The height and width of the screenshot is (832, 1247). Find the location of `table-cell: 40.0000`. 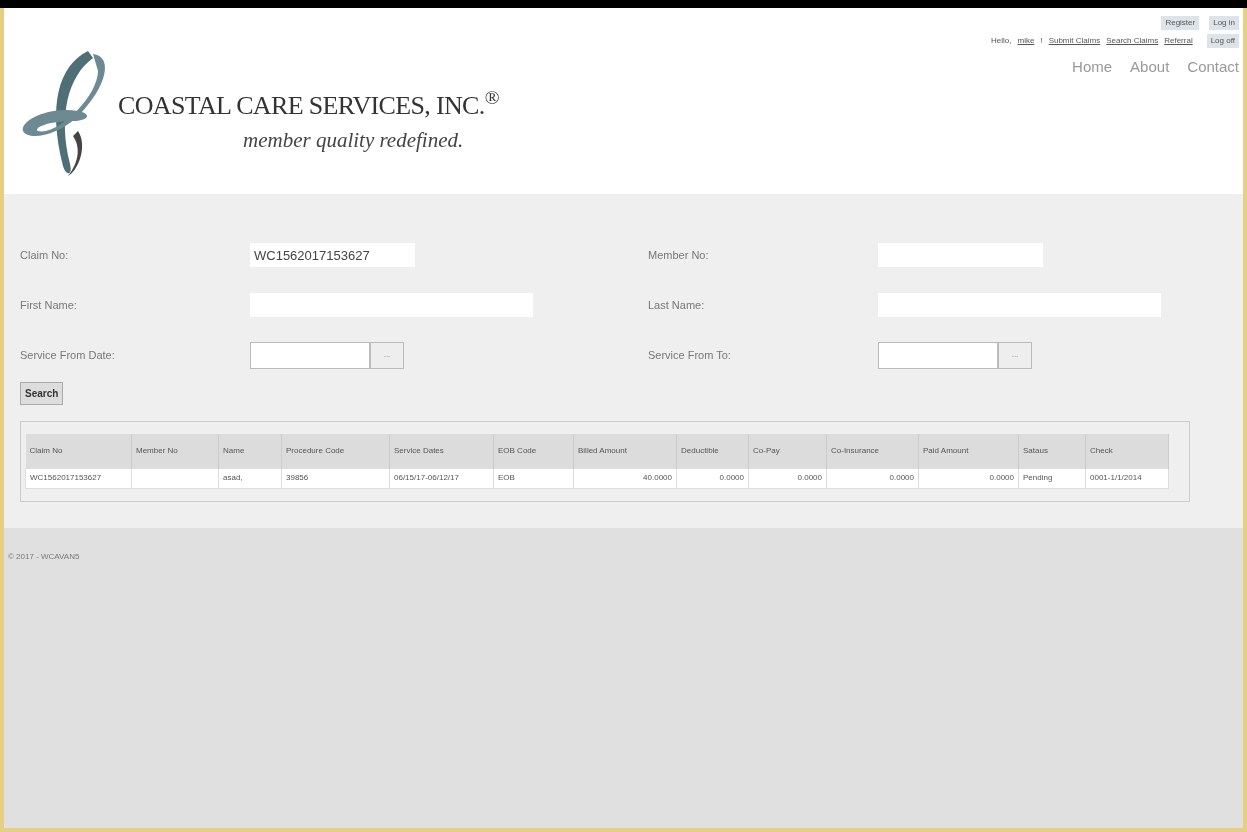

table-cell: 40.0000 is located at coordinates (625, 478).